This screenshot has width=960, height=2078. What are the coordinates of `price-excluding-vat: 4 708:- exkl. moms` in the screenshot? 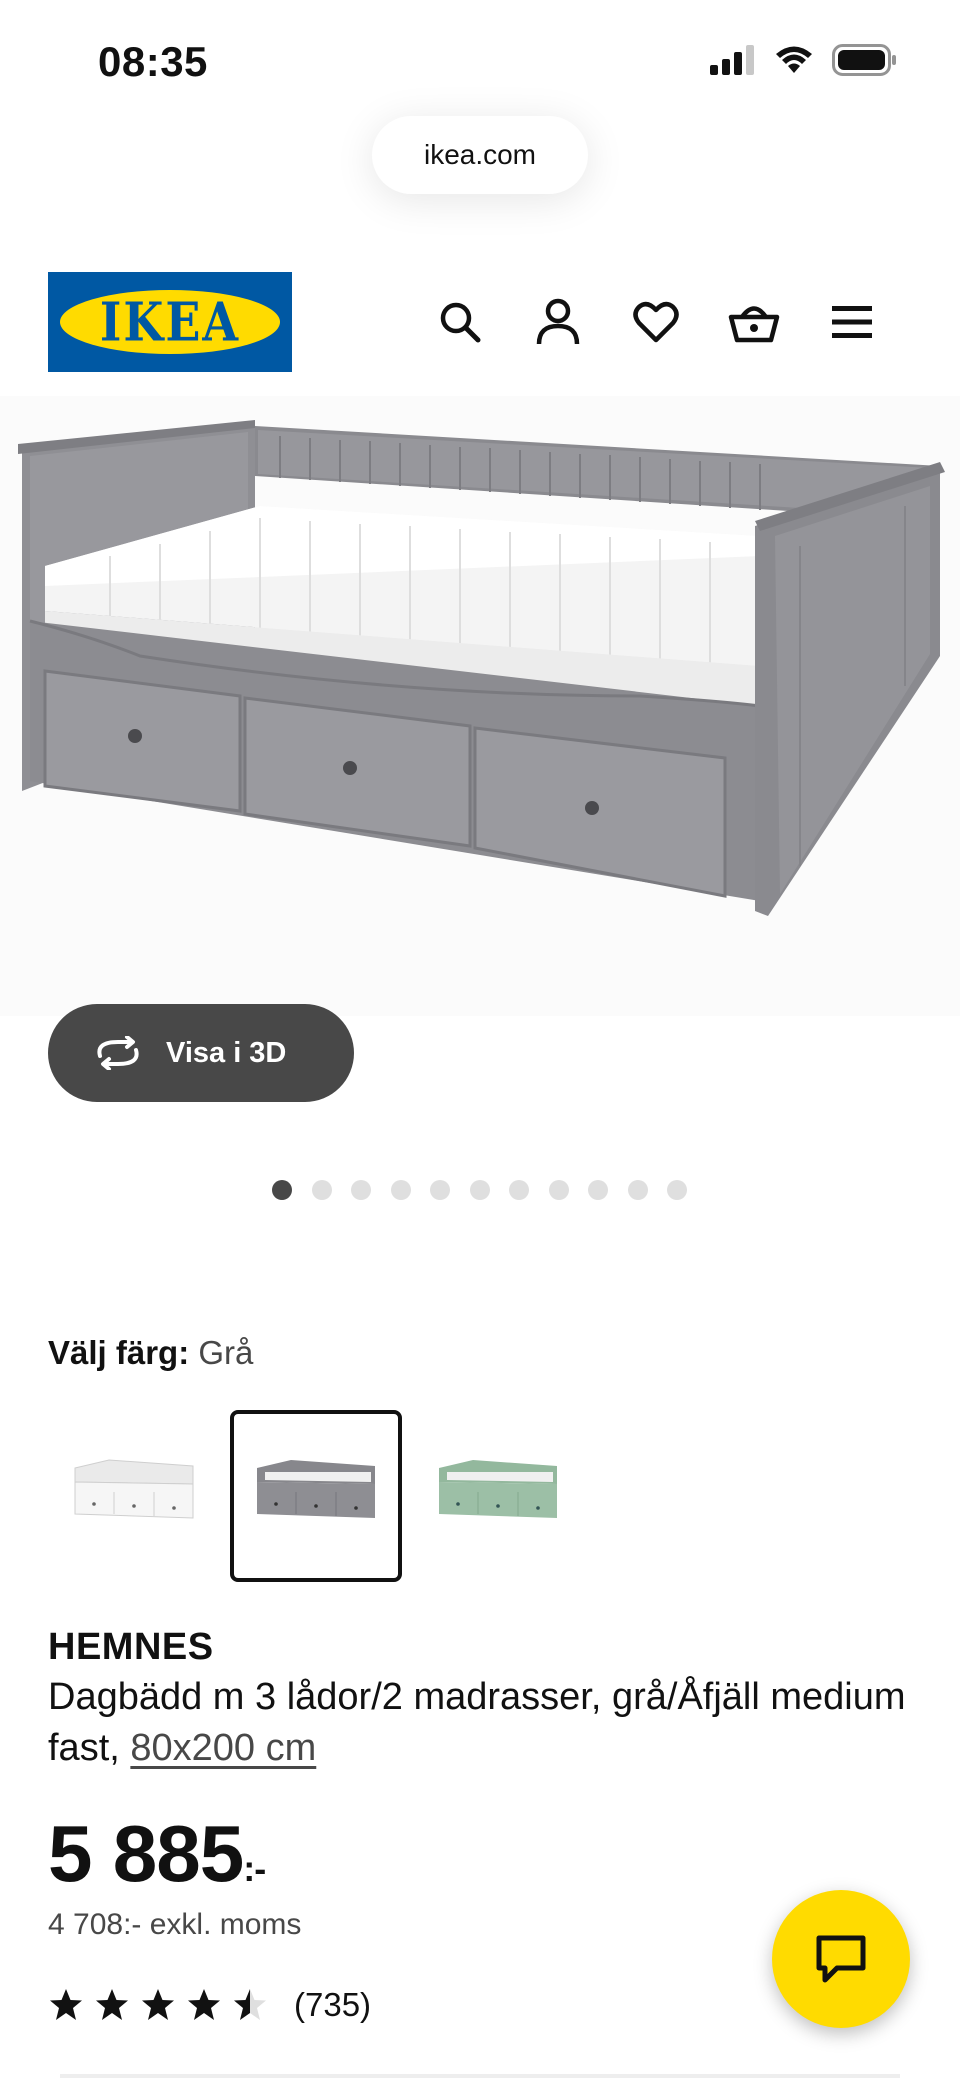 It's located at (175, 1924).